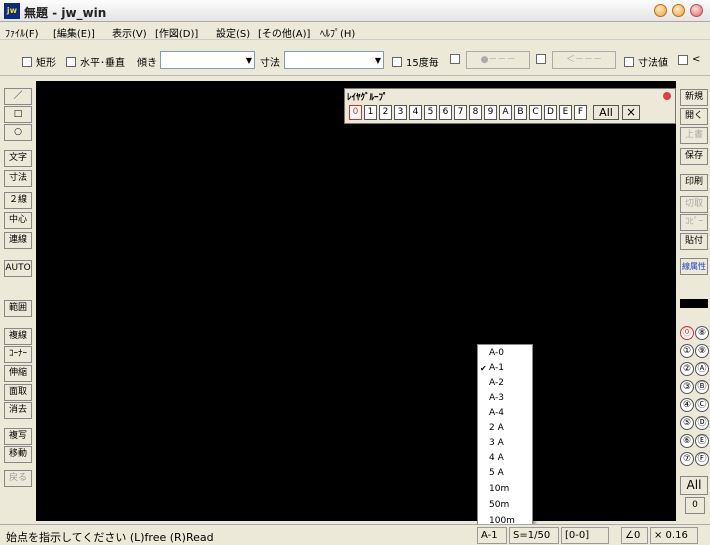 The image size is (710, 545). What do you see at coordinates (696, 10) in the screenshot?
I see `close-button` at bounding box center [696, 10].